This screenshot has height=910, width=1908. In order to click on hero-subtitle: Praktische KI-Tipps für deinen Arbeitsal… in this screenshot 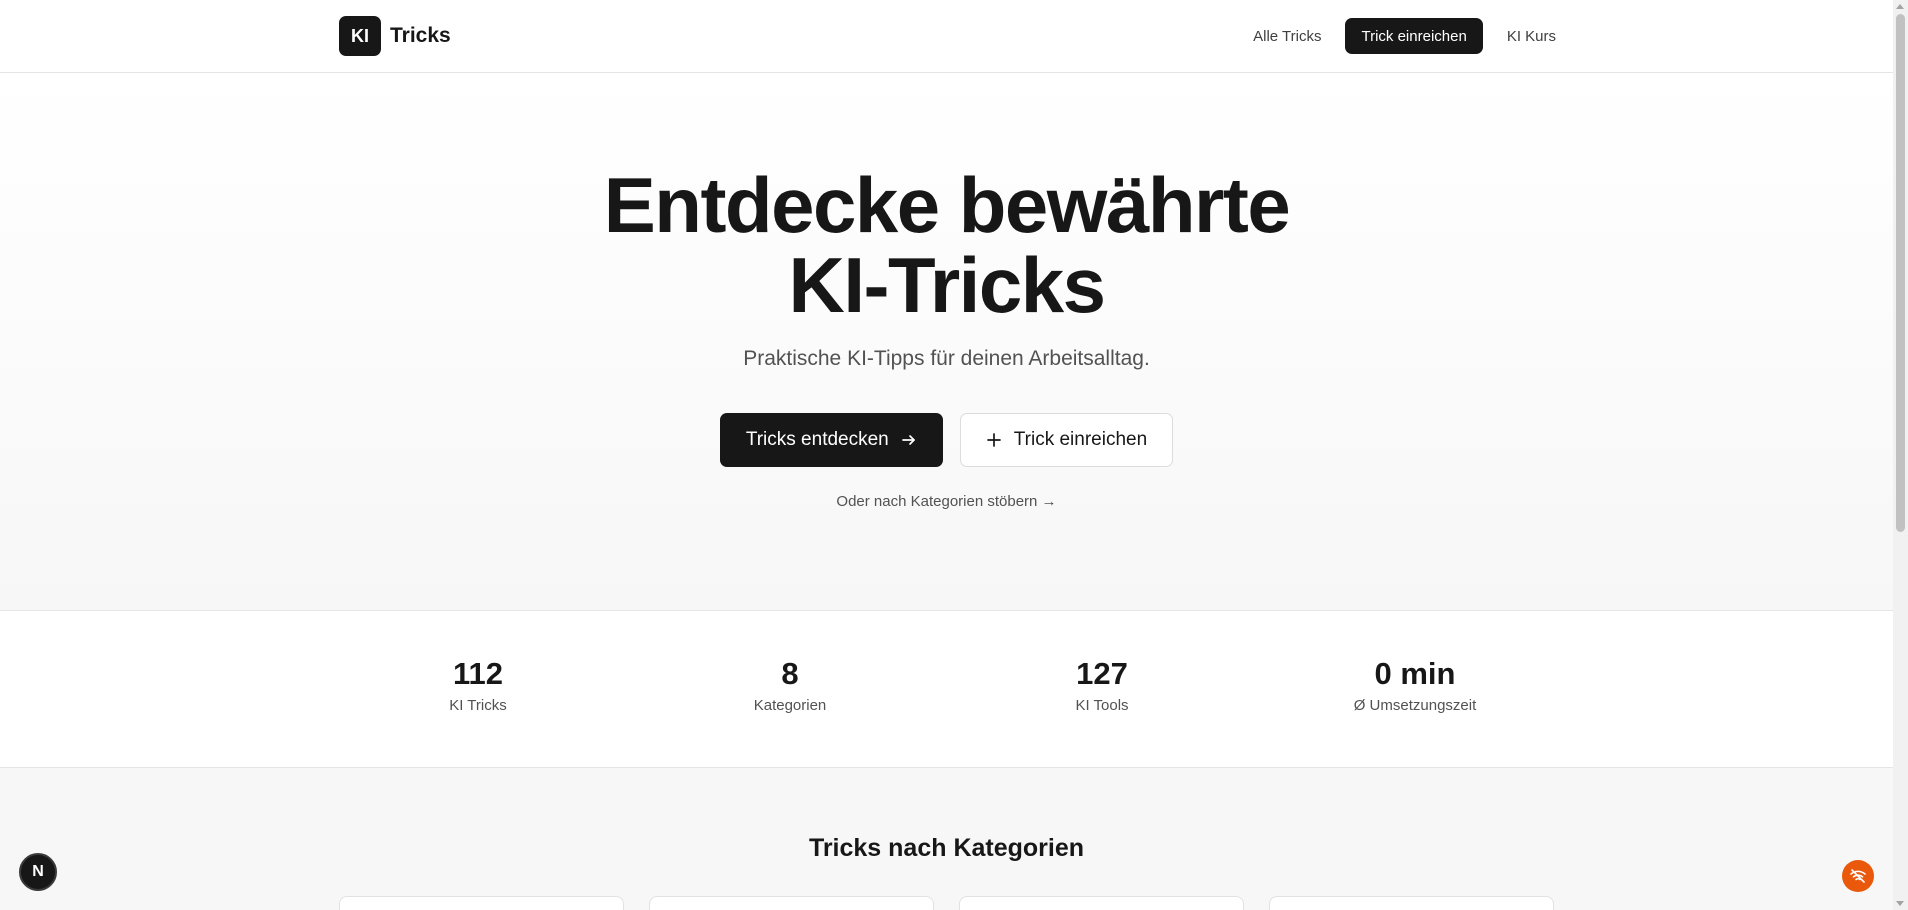, I will do `click(946, 358)`.